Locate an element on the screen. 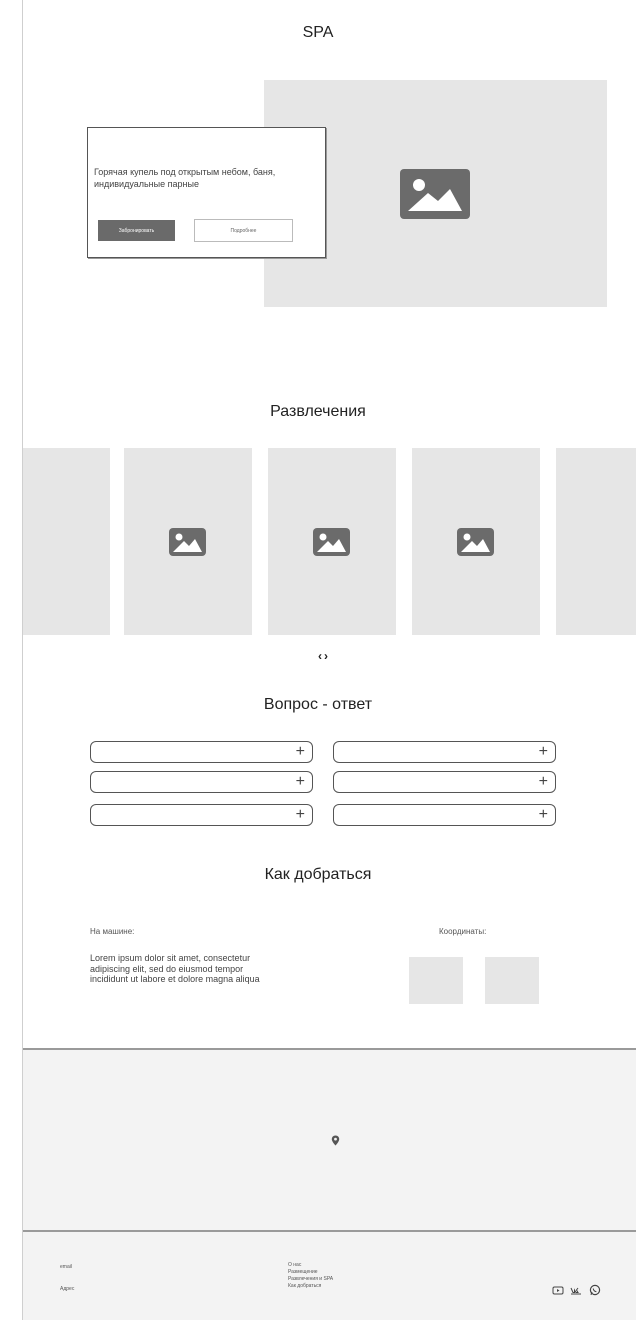 The height and width of the screenshot is (1320, 636). footer-address: Адрес is located at coordinates (67, 1289).